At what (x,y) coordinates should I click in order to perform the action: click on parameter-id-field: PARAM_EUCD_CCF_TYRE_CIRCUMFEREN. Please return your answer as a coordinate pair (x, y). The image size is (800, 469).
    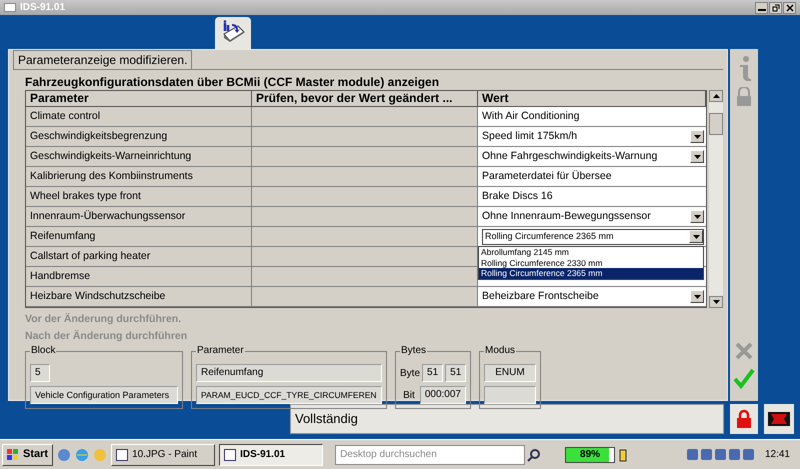
    Looking at the image, I should click on (289, 395).